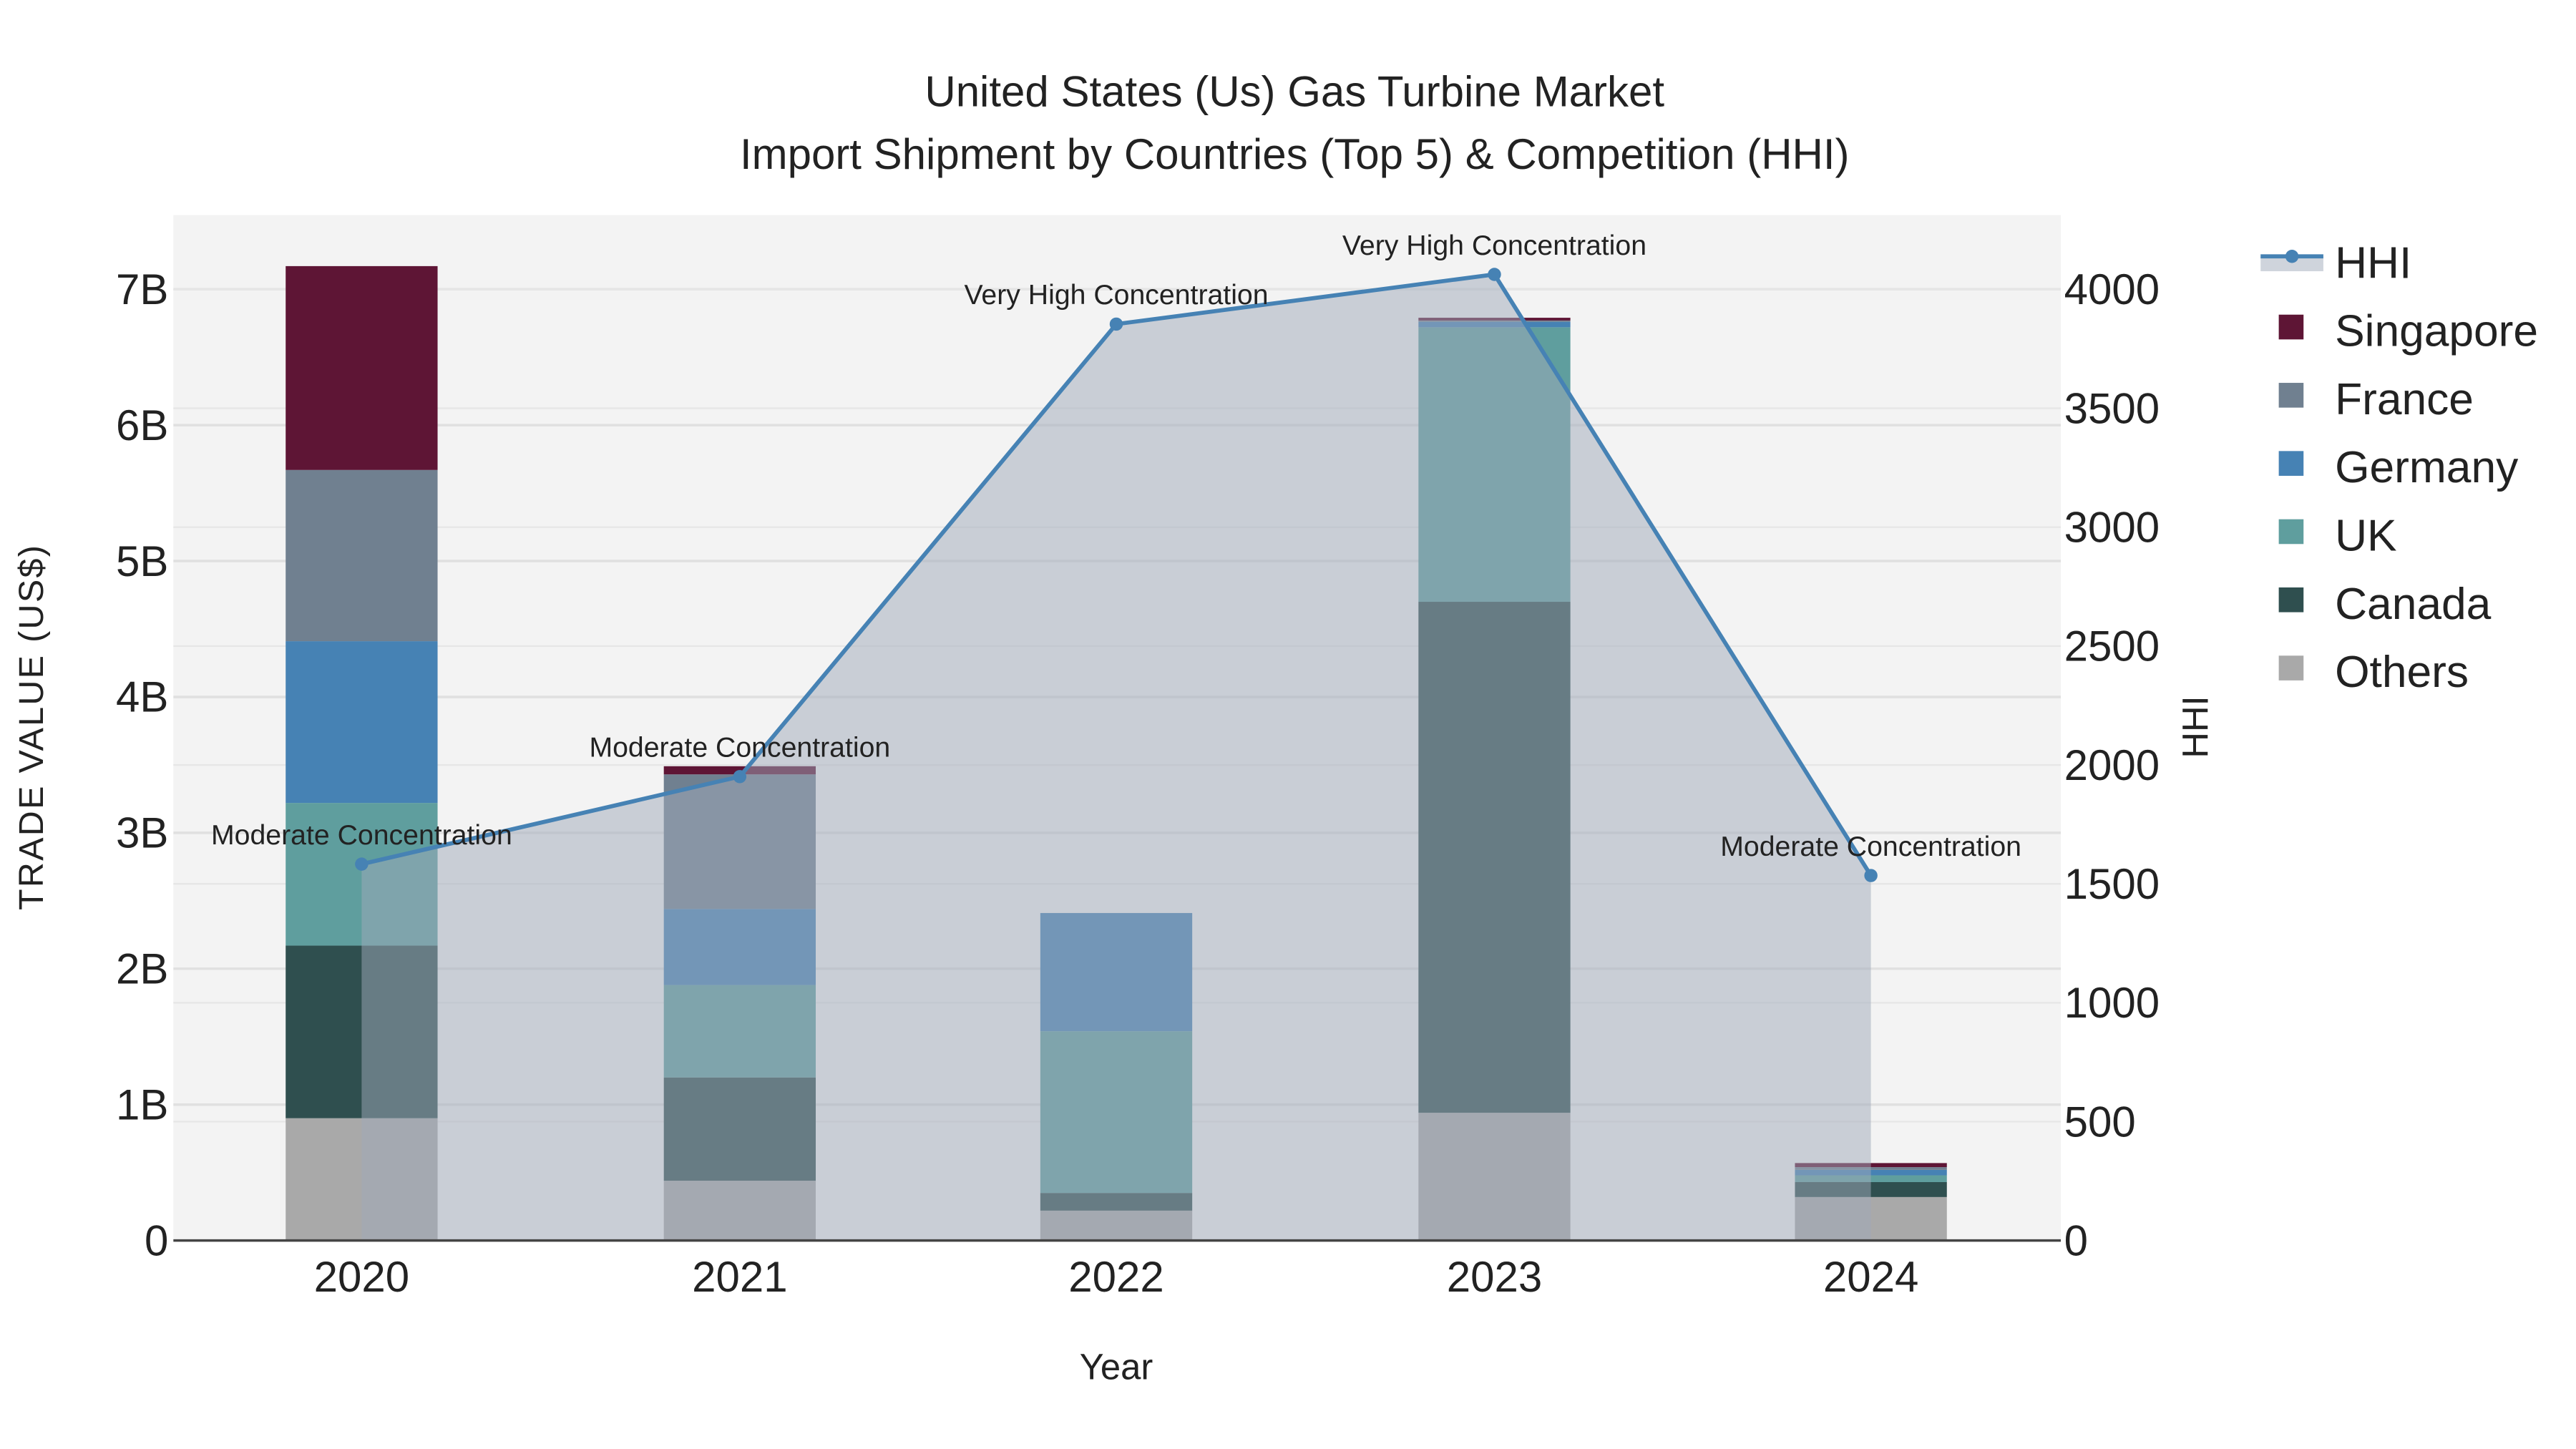 The image size is (2576, 1449). Describe the element at coordinates (1294, 91) in the screenshot. I see `chart-title: United States (Us) Gas Turbine Market` at that location.